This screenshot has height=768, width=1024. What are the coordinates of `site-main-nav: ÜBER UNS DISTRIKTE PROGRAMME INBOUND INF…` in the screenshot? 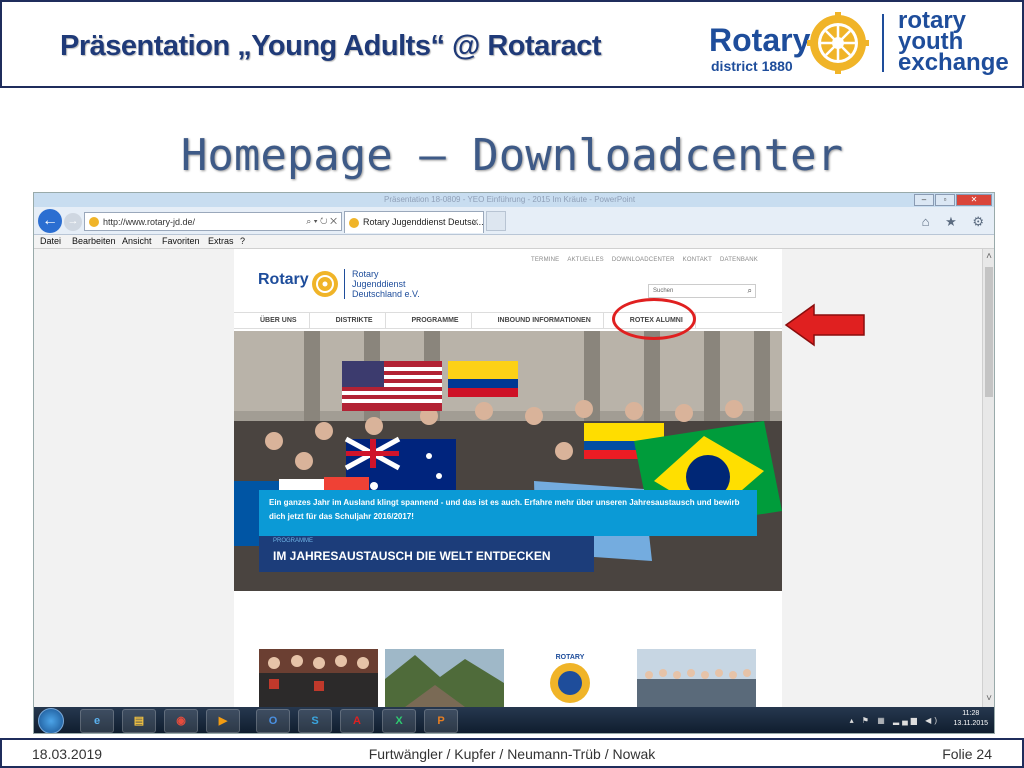 It's located at (508, 320).